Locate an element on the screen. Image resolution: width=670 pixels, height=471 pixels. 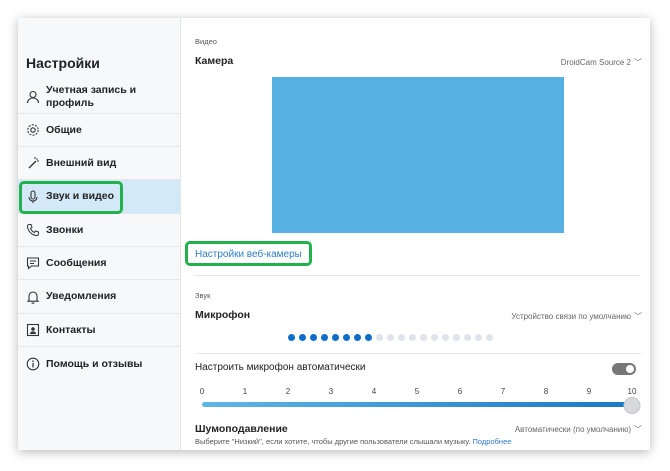
sidebar-item-account: Учетная запись и профиль is located at coordinates (99, 97).